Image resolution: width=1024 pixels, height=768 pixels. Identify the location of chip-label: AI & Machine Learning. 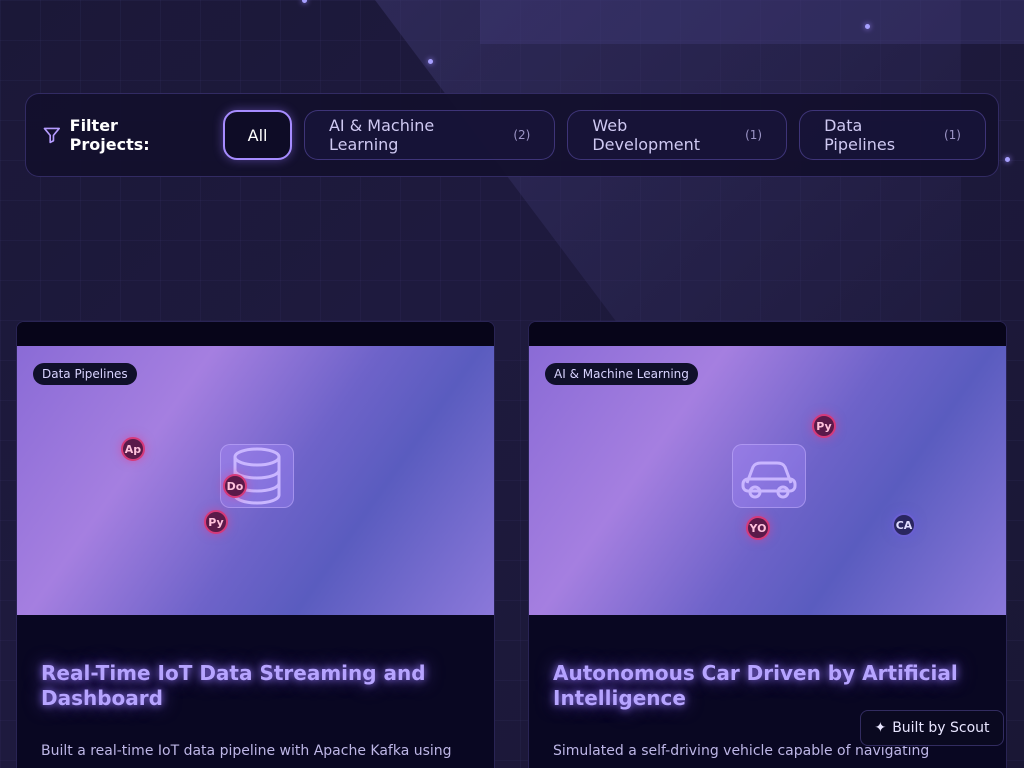
(381, 135).